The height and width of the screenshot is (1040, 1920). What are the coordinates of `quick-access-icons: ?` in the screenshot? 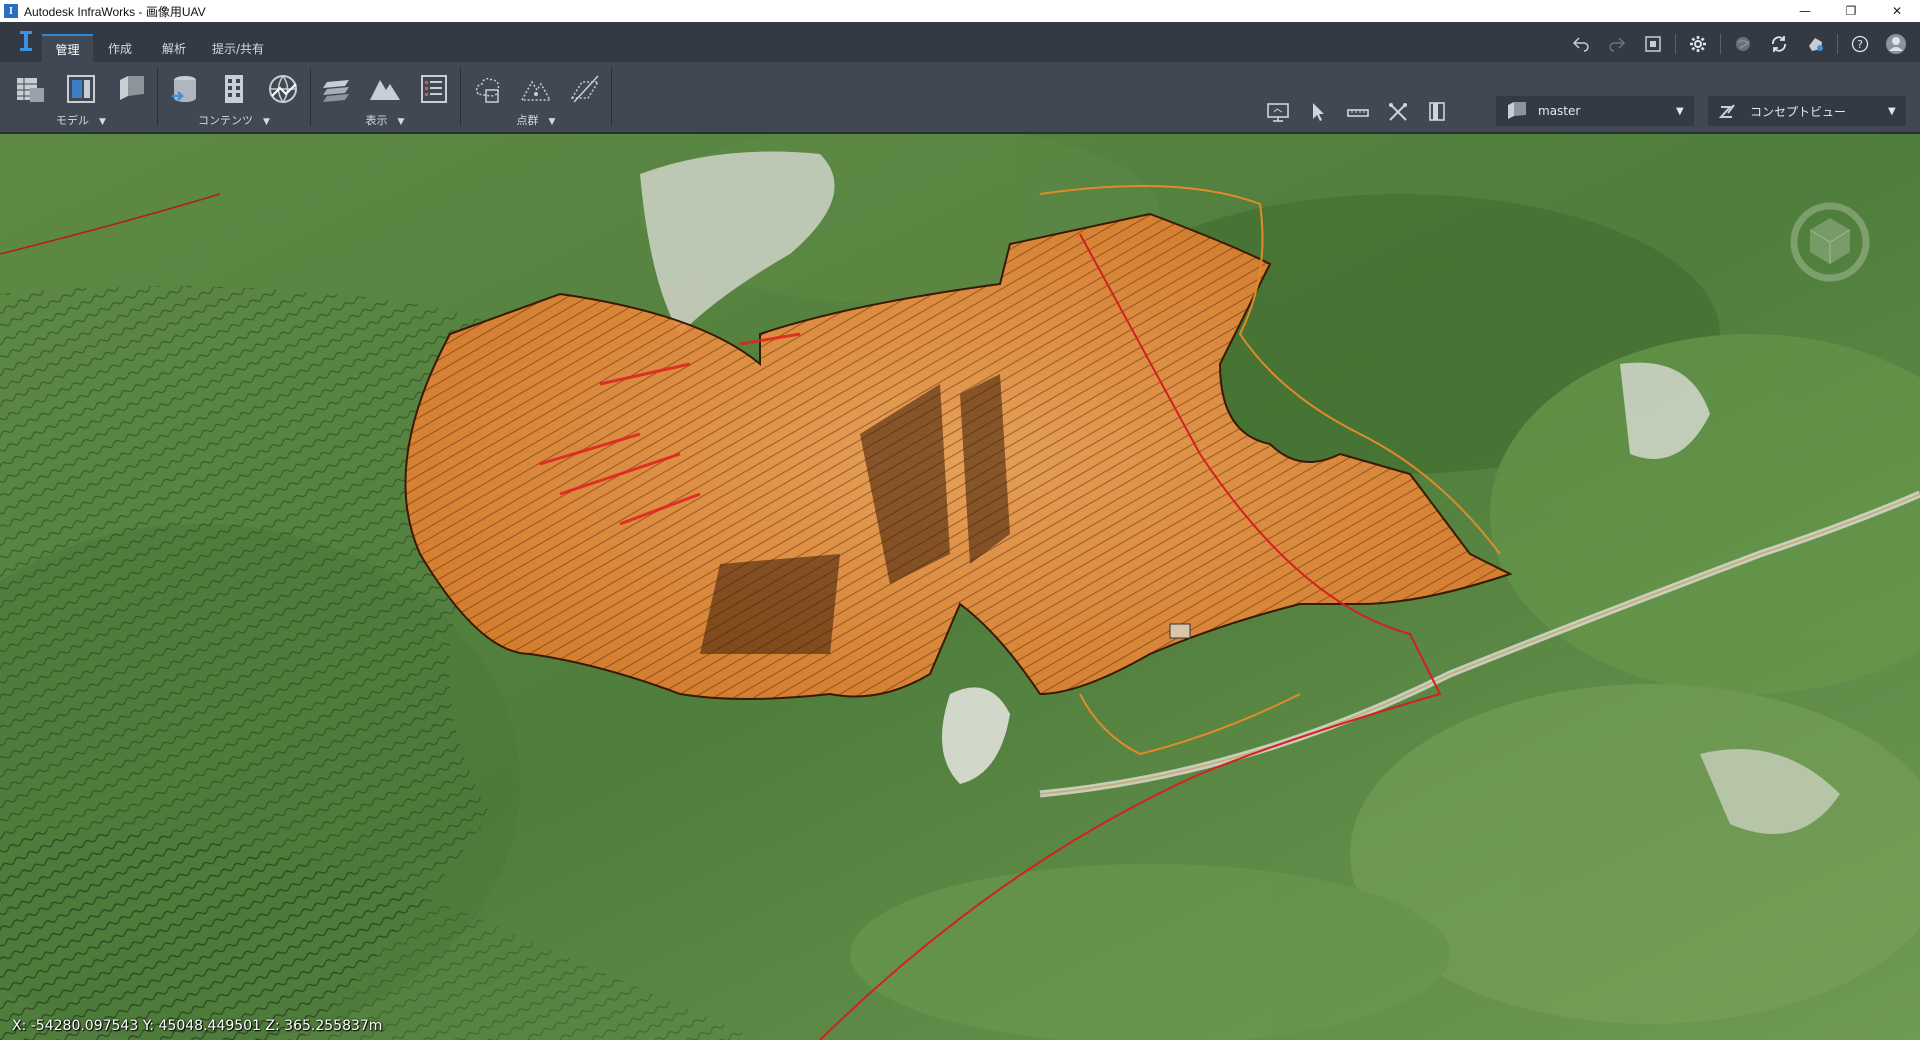 It's located at (1738, 44).